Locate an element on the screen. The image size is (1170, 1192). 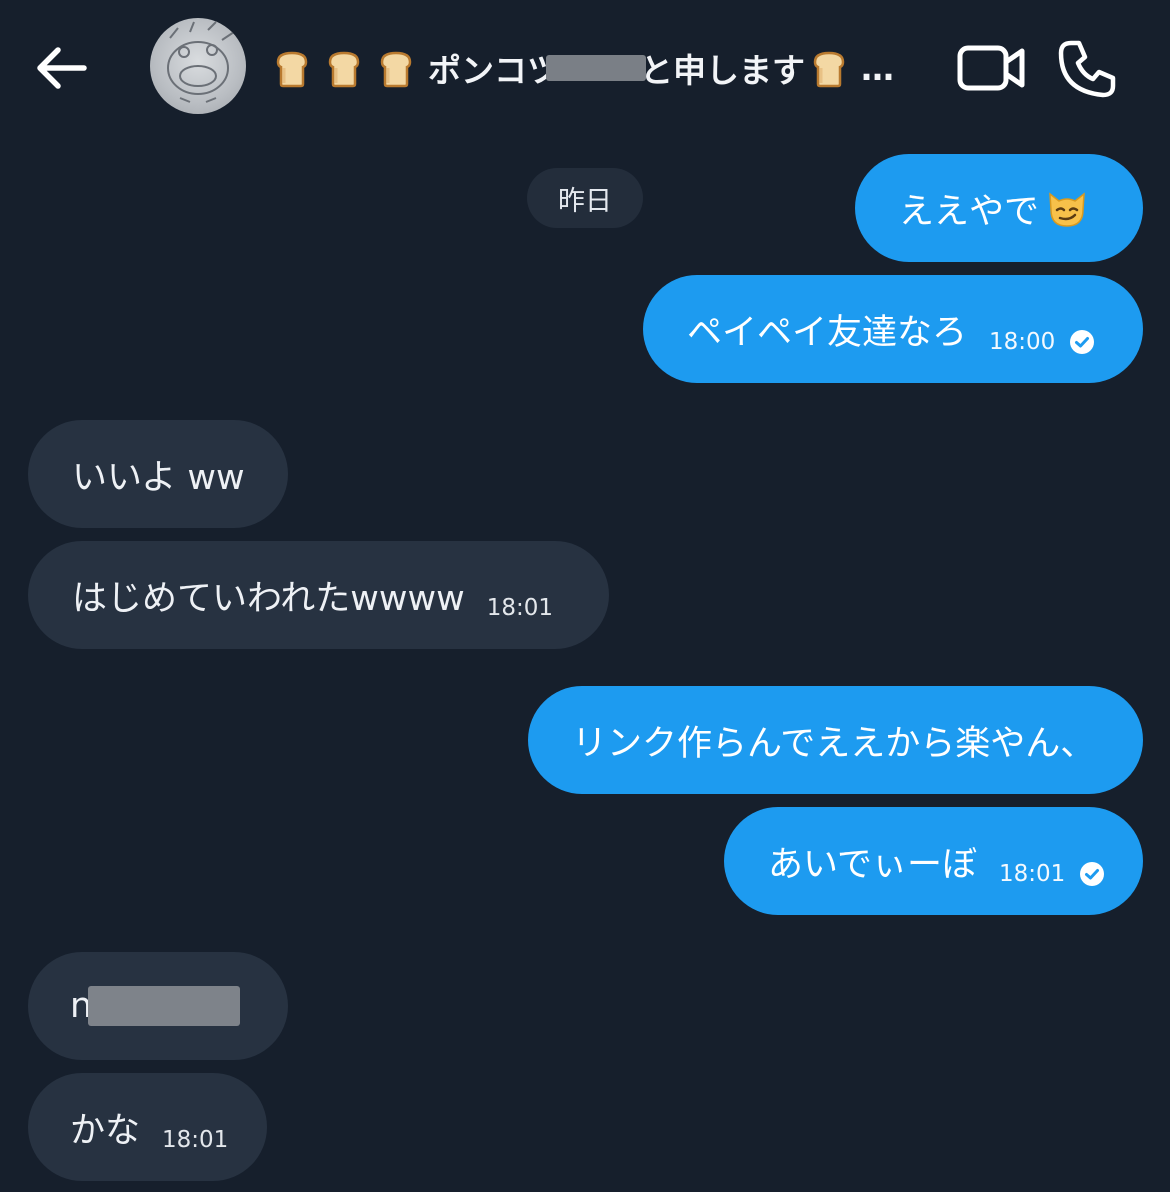
title-prefix: ポンコツ is located at coordinates (494, 70).